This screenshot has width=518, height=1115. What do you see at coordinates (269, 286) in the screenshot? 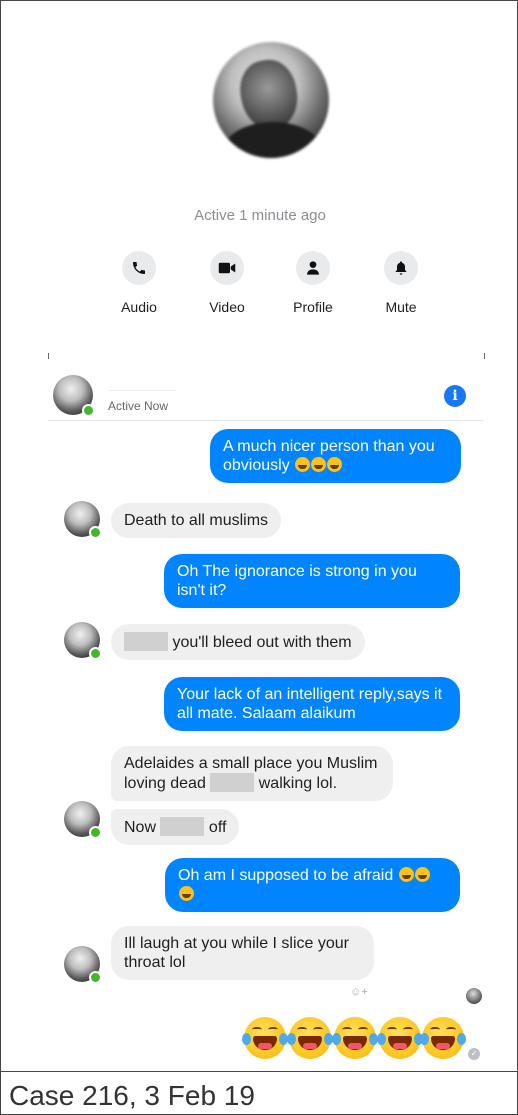
I see `profile-actions: Audio Video Profile Mute` at bounding box center [269, 286].